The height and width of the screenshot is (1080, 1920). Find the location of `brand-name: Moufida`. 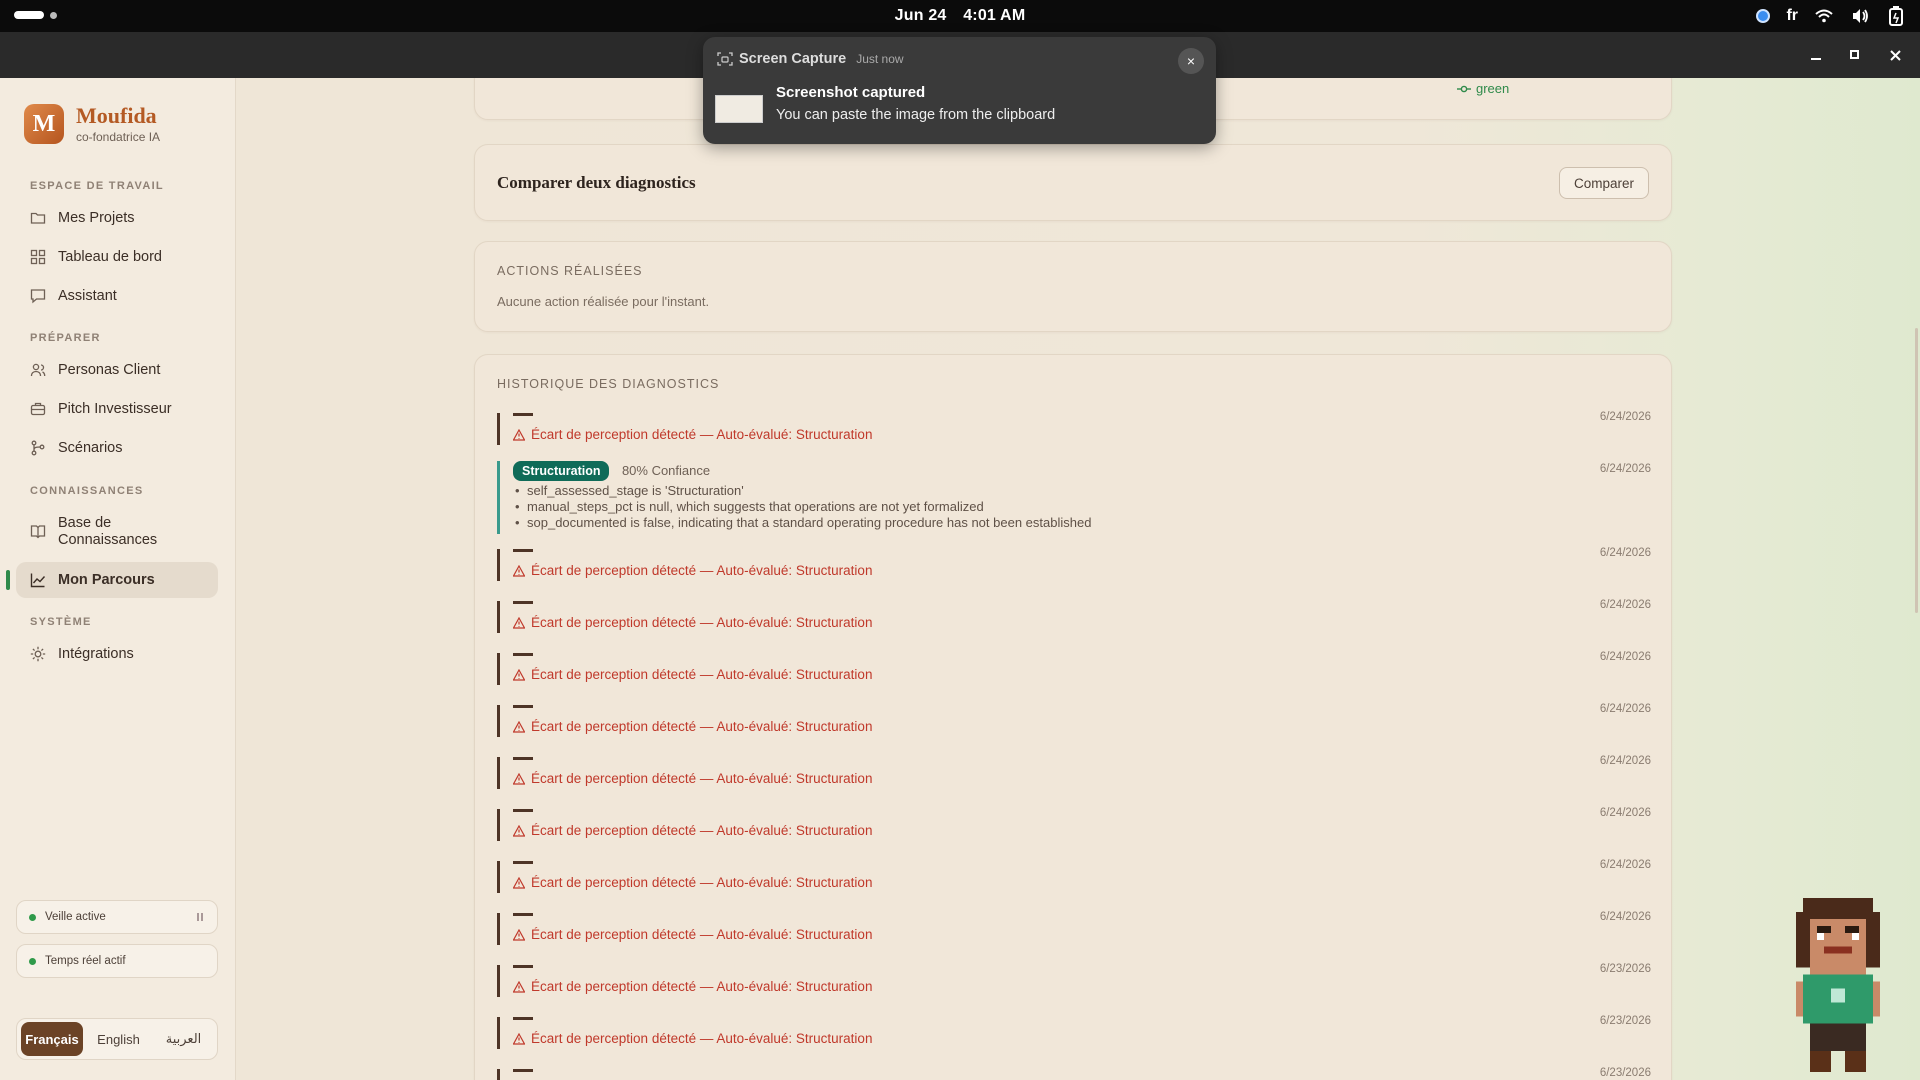

brand-name: Moufida is located at coordinates (116, 115).